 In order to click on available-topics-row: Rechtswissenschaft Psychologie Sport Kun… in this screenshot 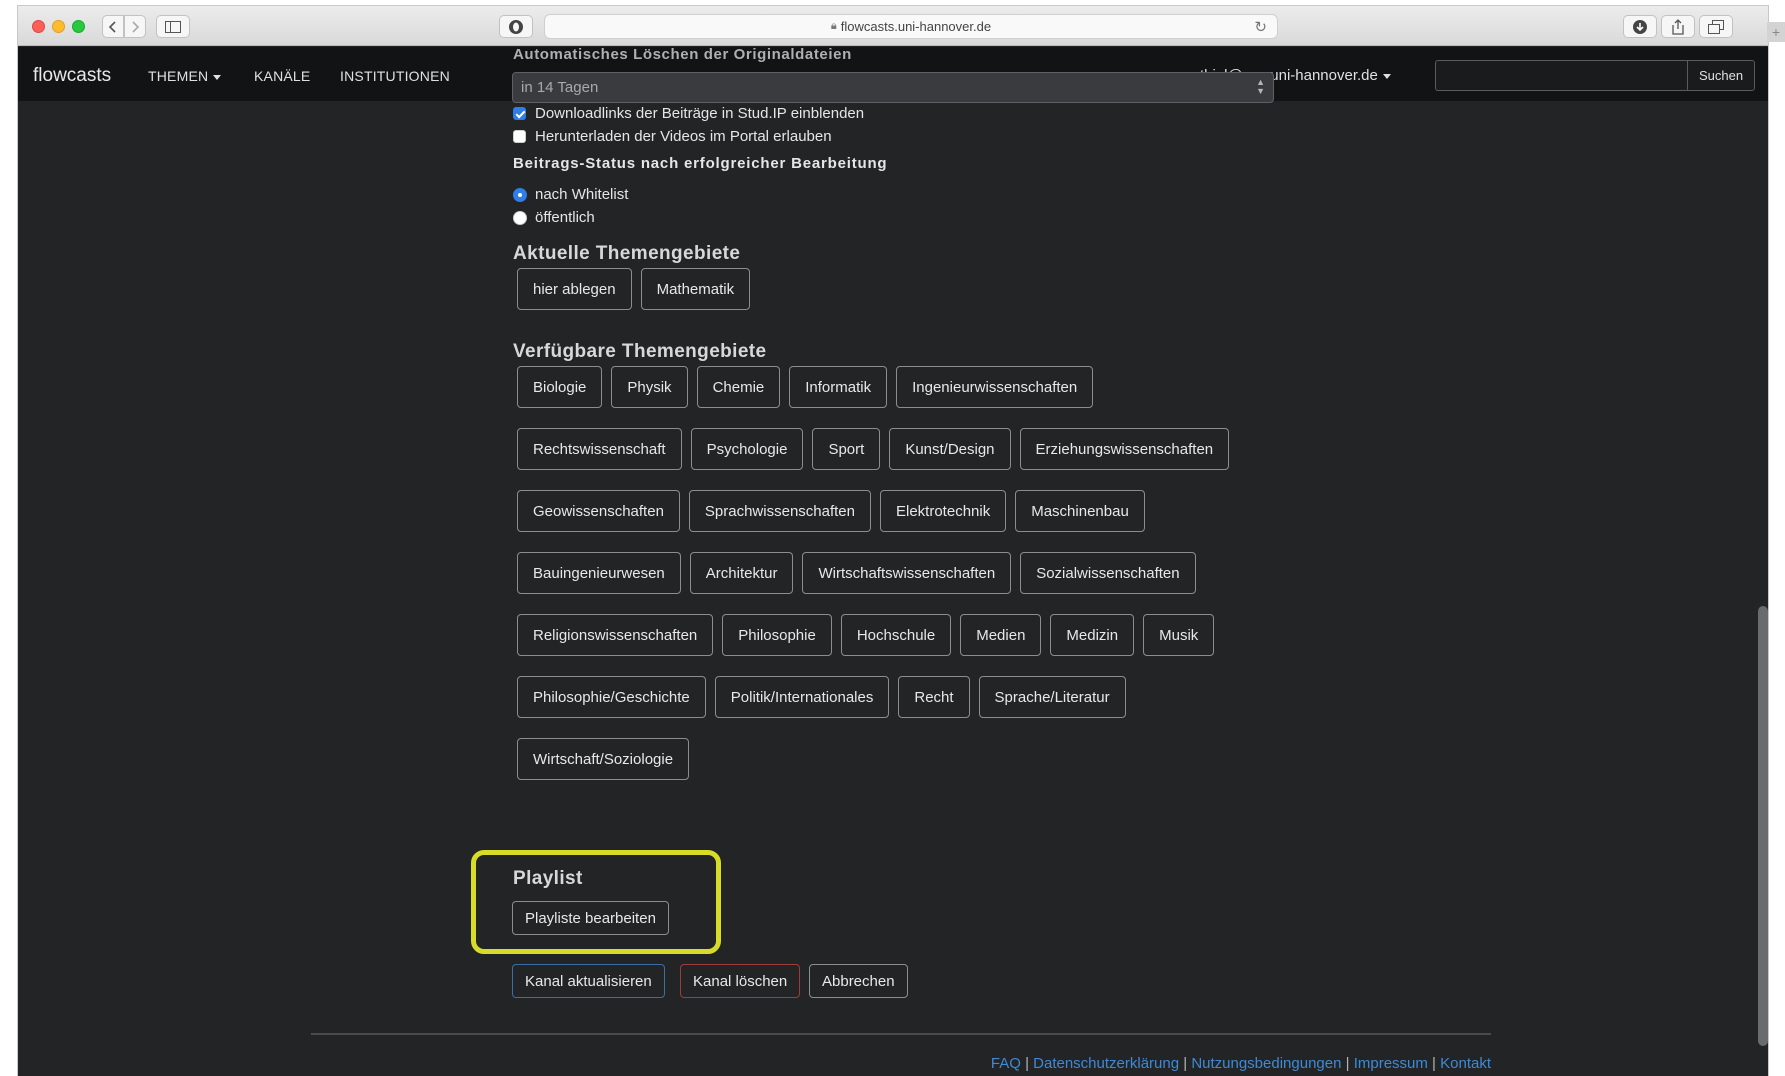, I will do `click(873, 449)`.